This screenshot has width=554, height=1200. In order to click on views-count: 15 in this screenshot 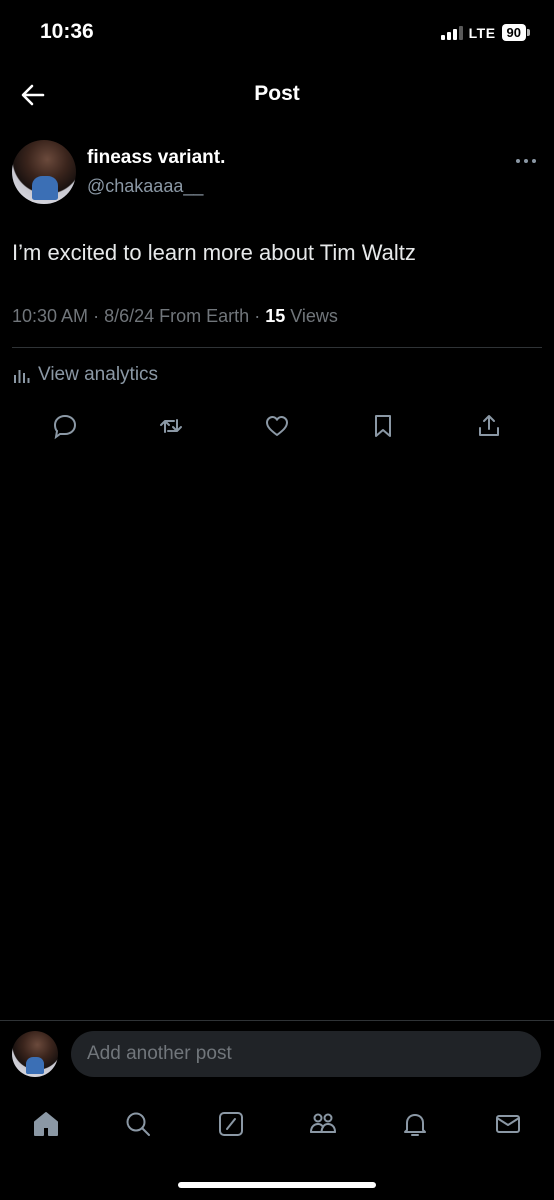, I will do `click(275, 316)`.